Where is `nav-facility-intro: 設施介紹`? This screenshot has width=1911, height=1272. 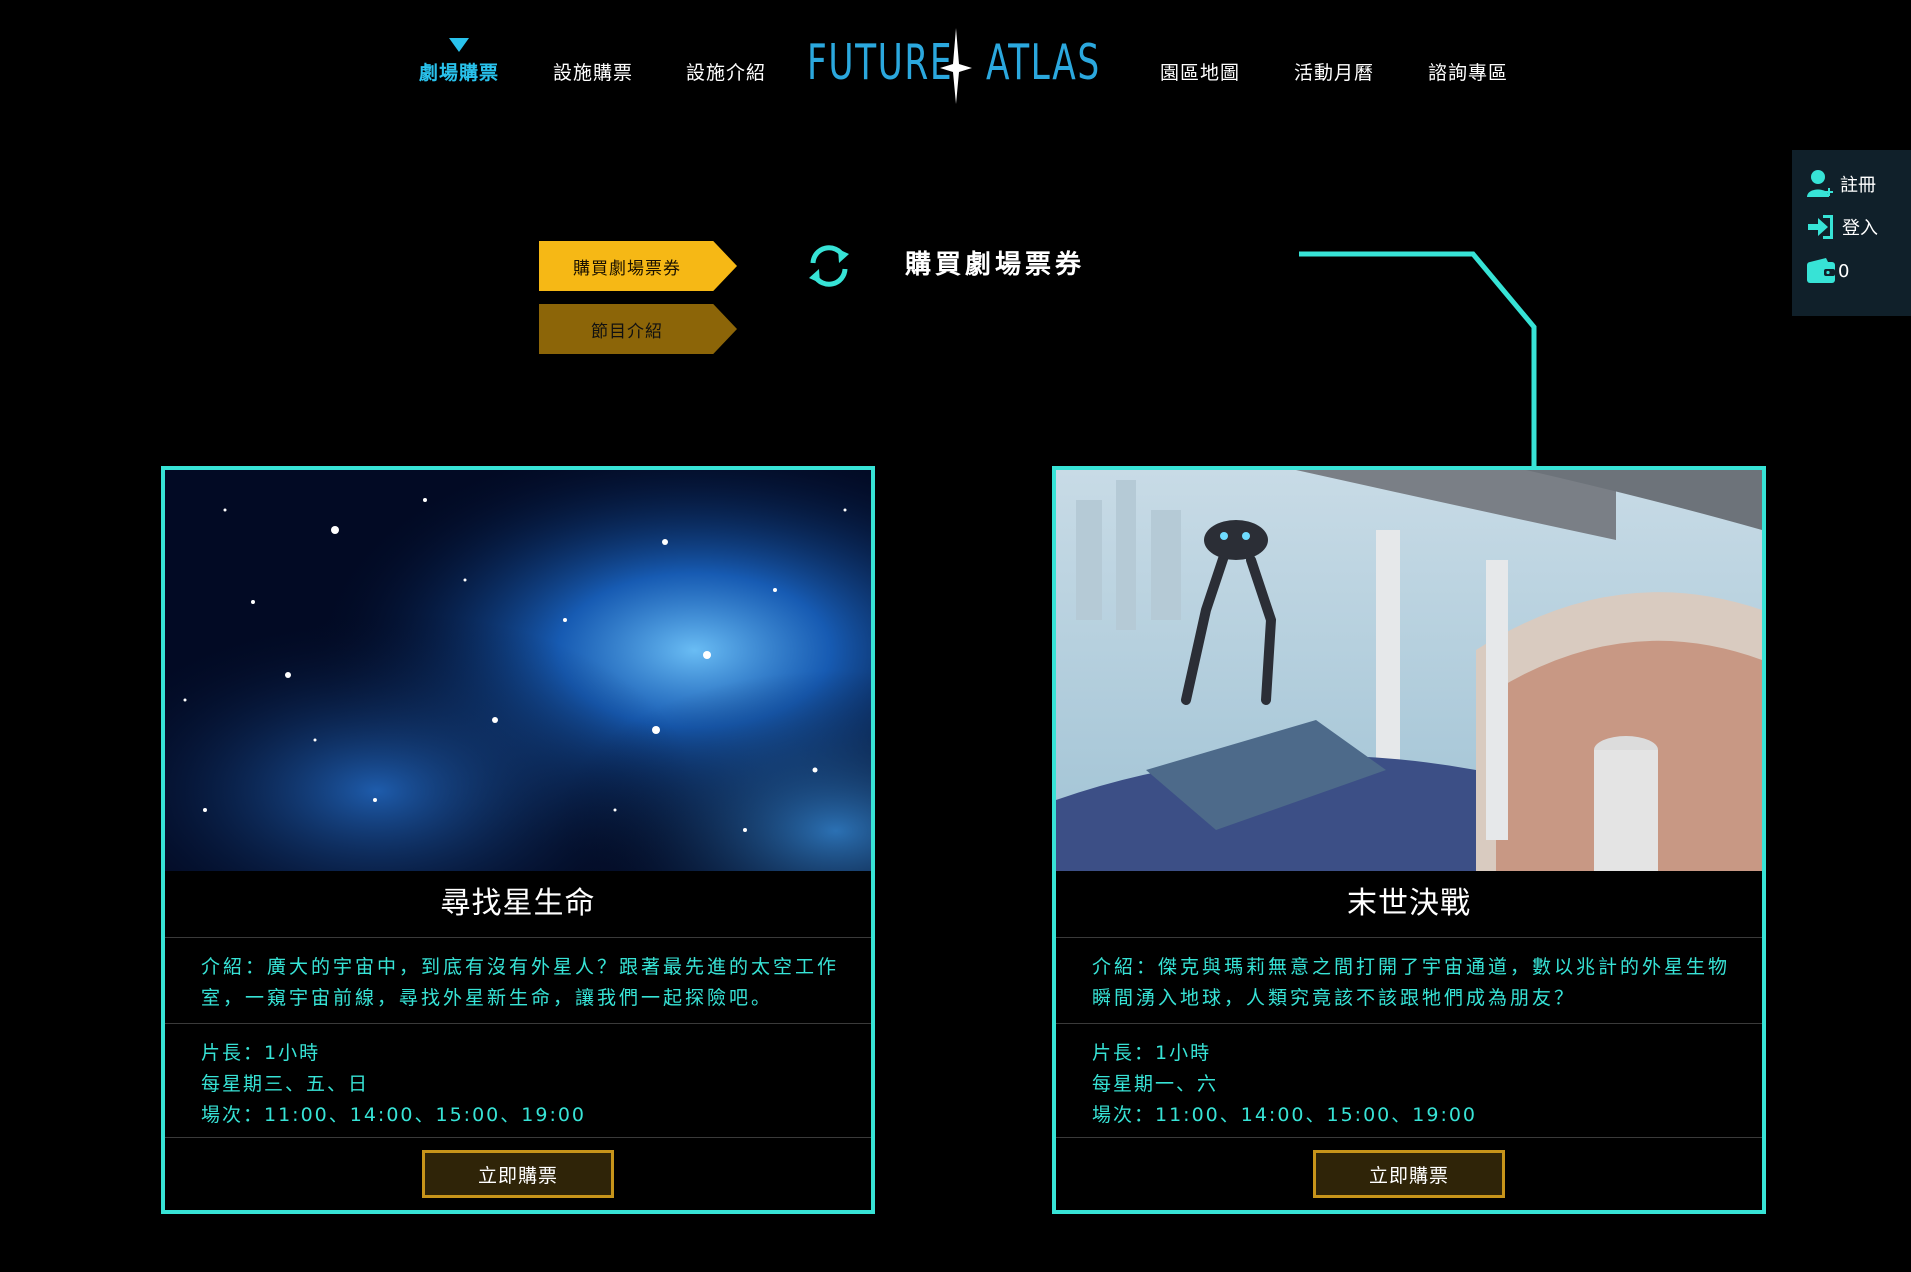 nav-facility-intro: 設施介紹 is located at coordinates (726, 71).